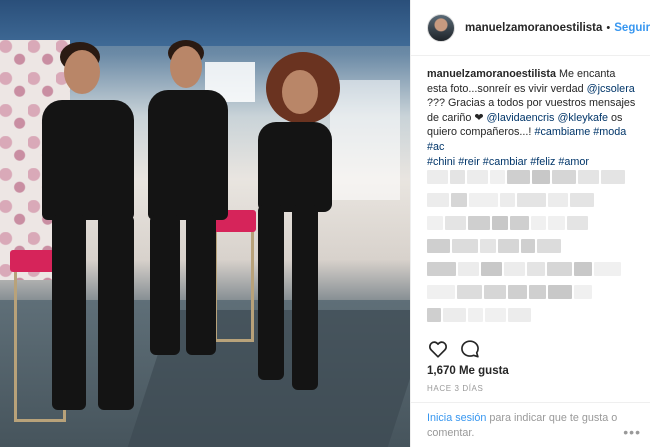  What do you see at coordinates (582, 118) in the screenshot?
I see `caption-mention: @kleykafe` at bounding box center [582, 118].